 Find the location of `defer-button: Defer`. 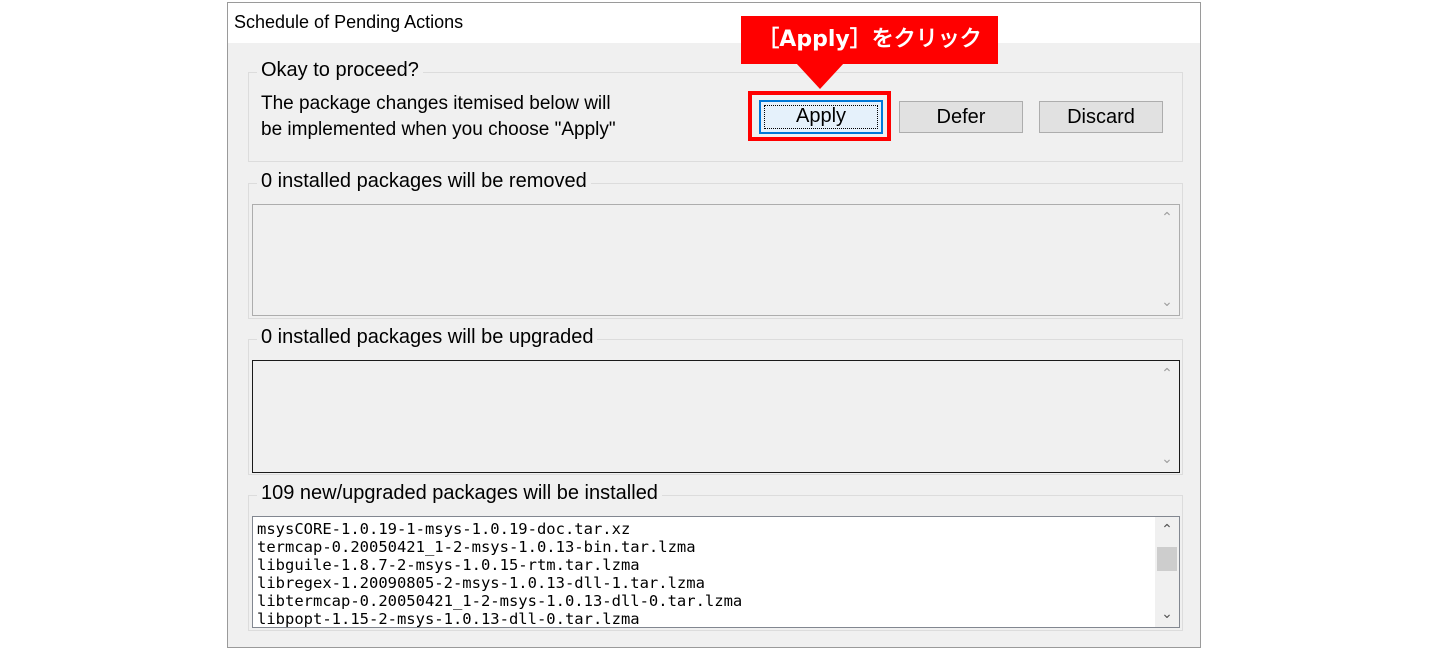

defer-button: Defer is located at coordinates (961, 117).